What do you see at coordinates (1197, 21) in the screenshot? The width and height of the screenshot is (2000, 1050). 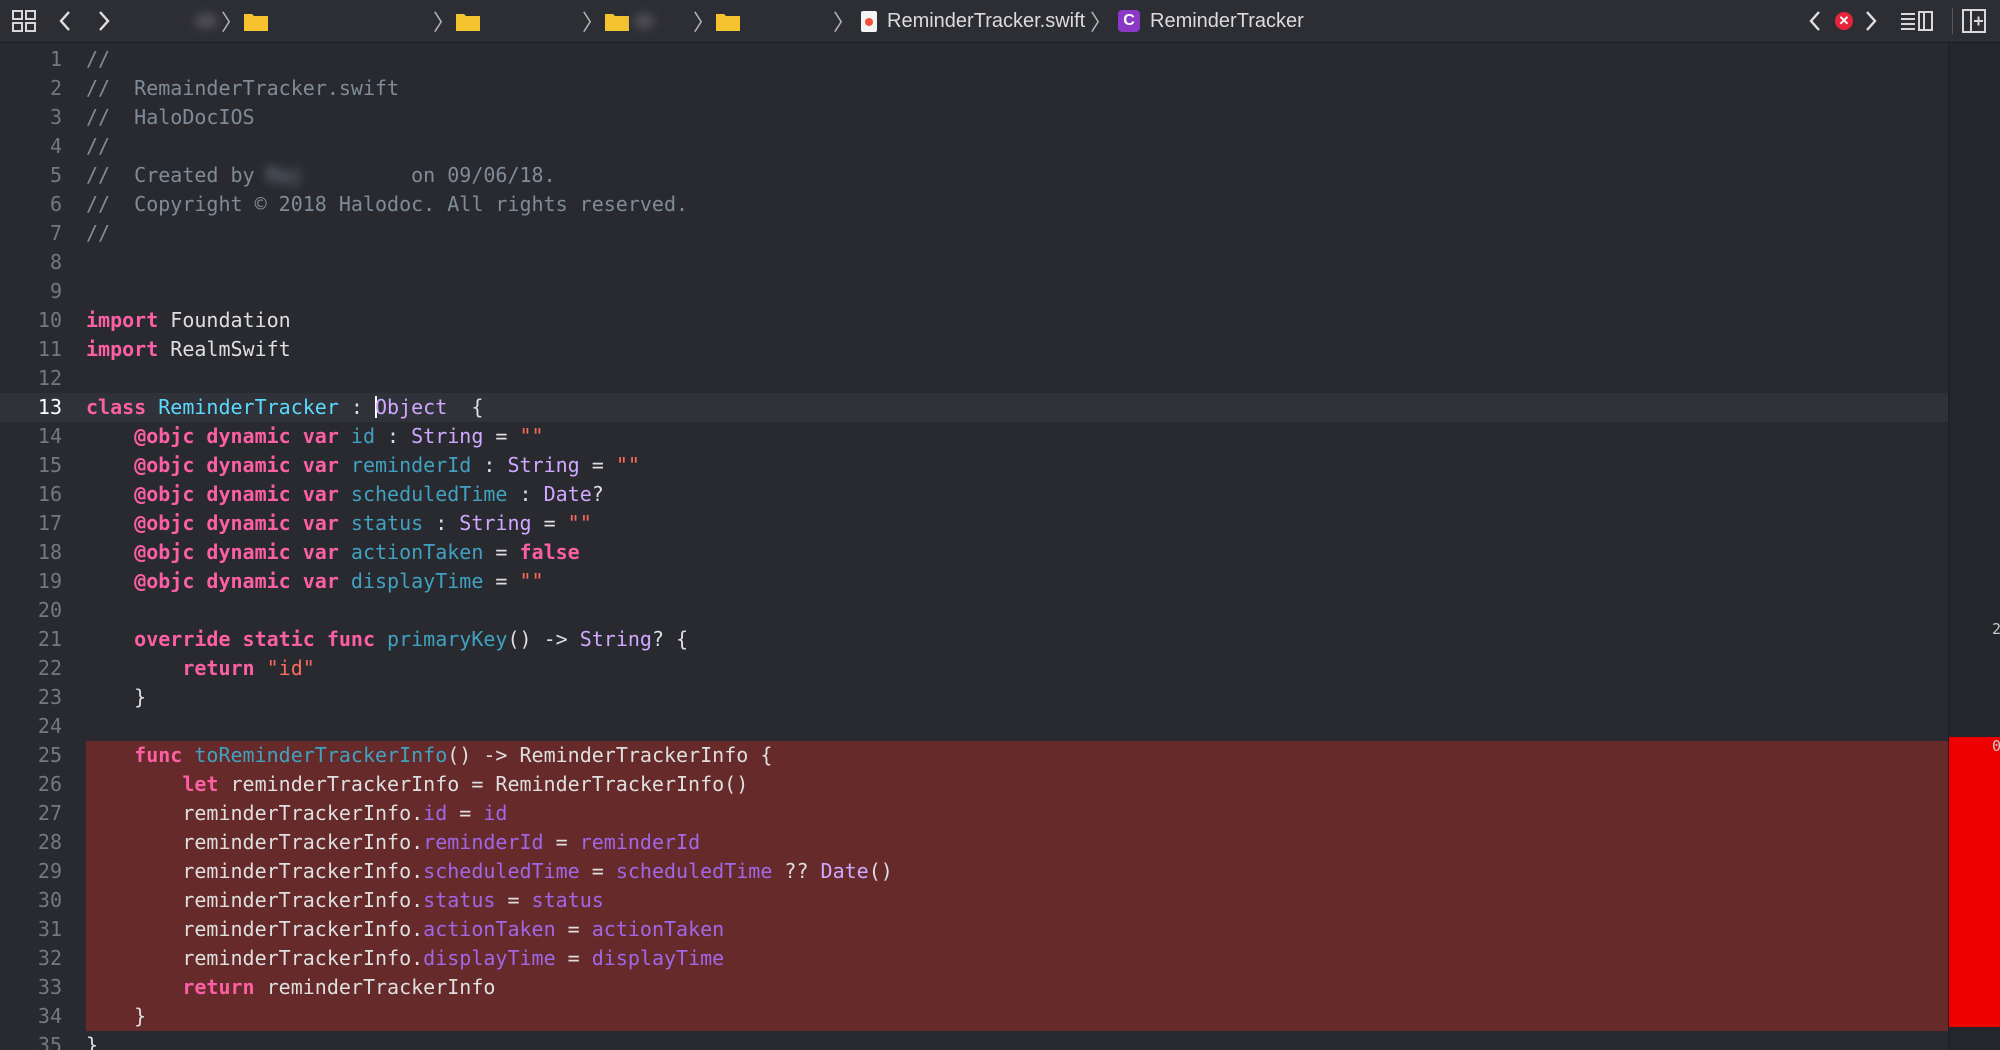 I see `breadcrumb-item-class: 〉 C ReminderTracker` at bounding box center [1197, 21].